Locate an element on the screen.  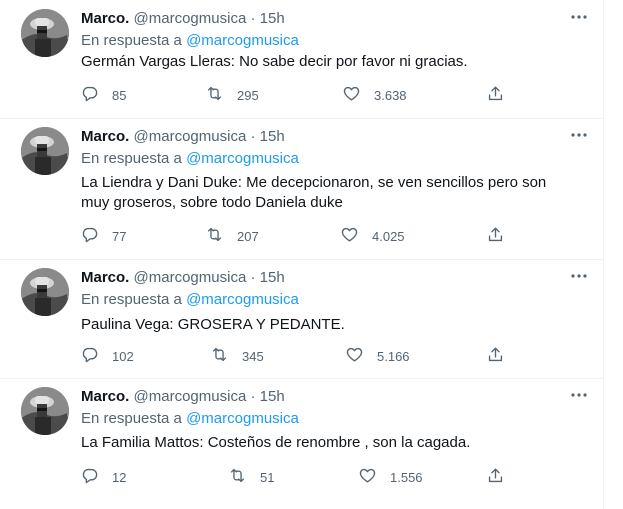
reply-count: 12 is located at coordinates (119, 477).